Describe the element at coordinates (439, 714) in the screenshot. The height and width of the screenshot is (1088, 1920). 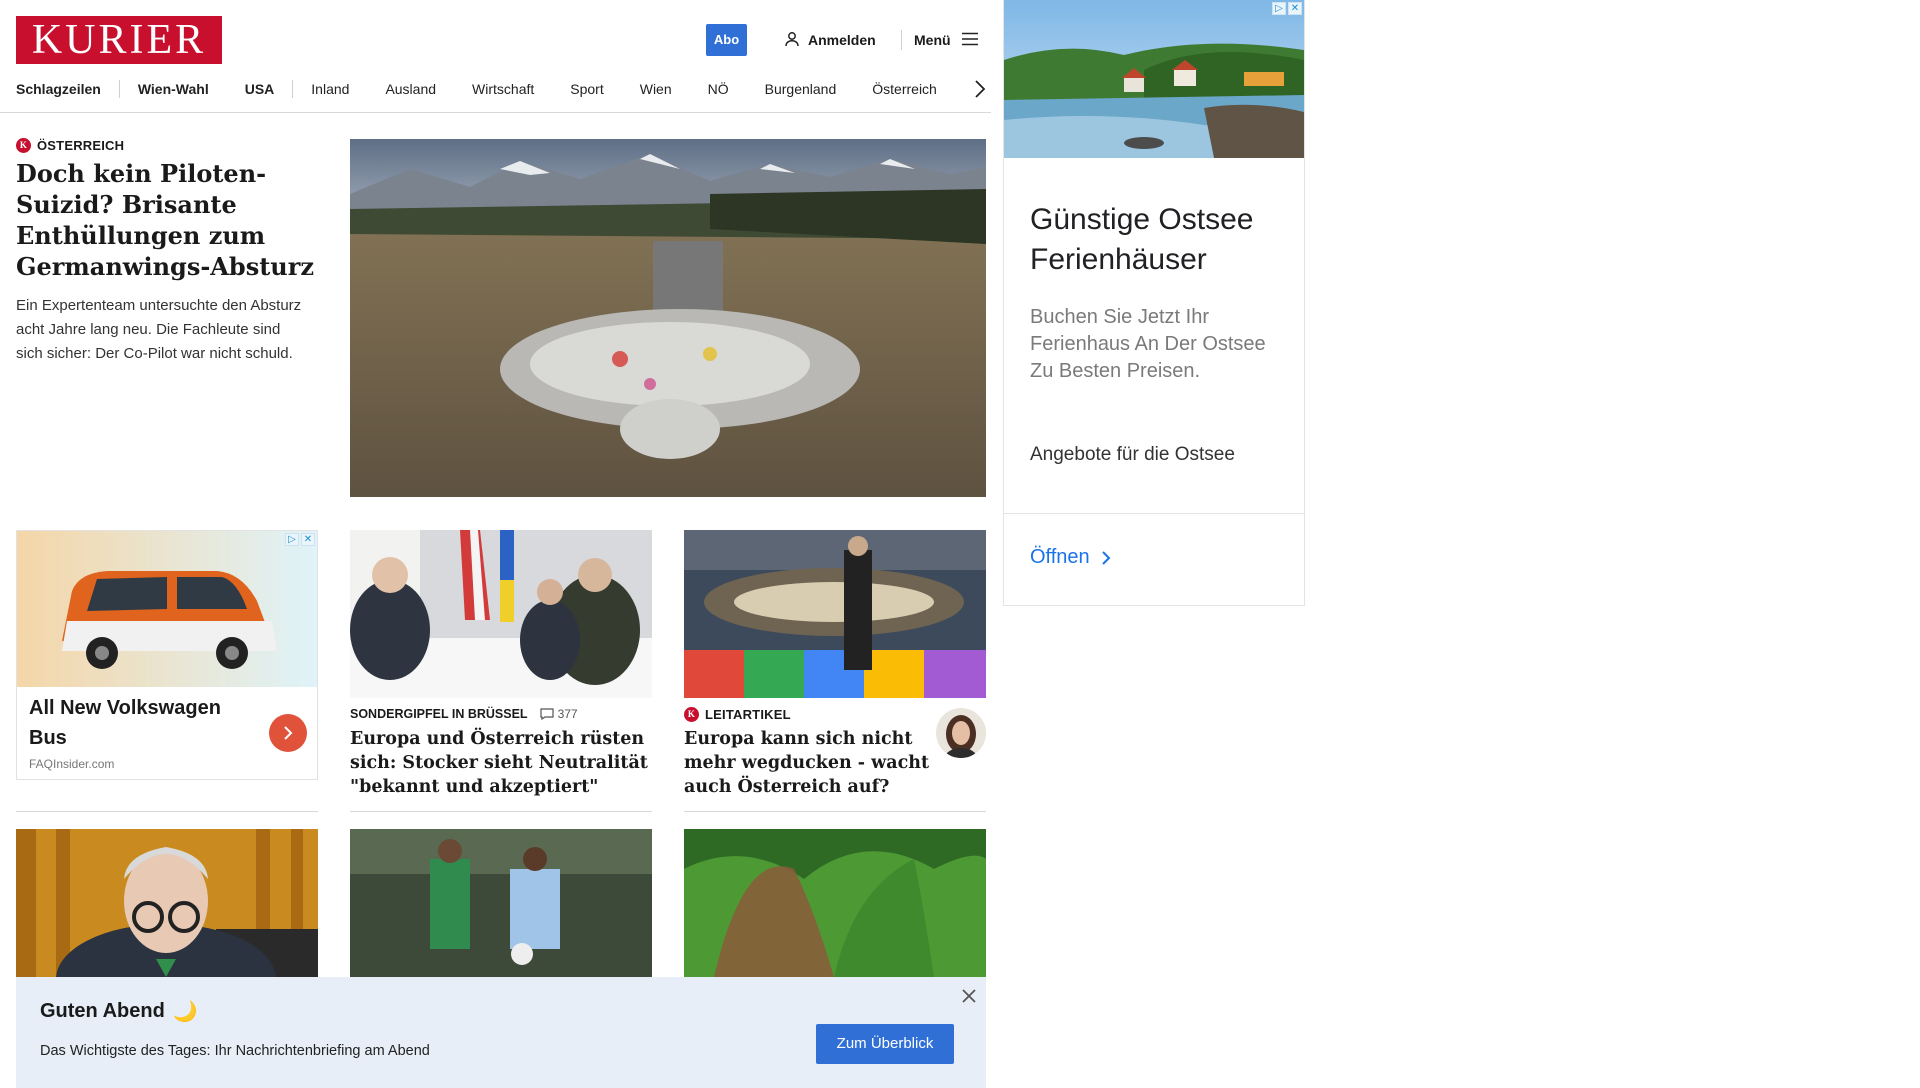
I see `teaser1-kicker-label: SONDERGIPFEL IN BRÜSSEL` at that location.